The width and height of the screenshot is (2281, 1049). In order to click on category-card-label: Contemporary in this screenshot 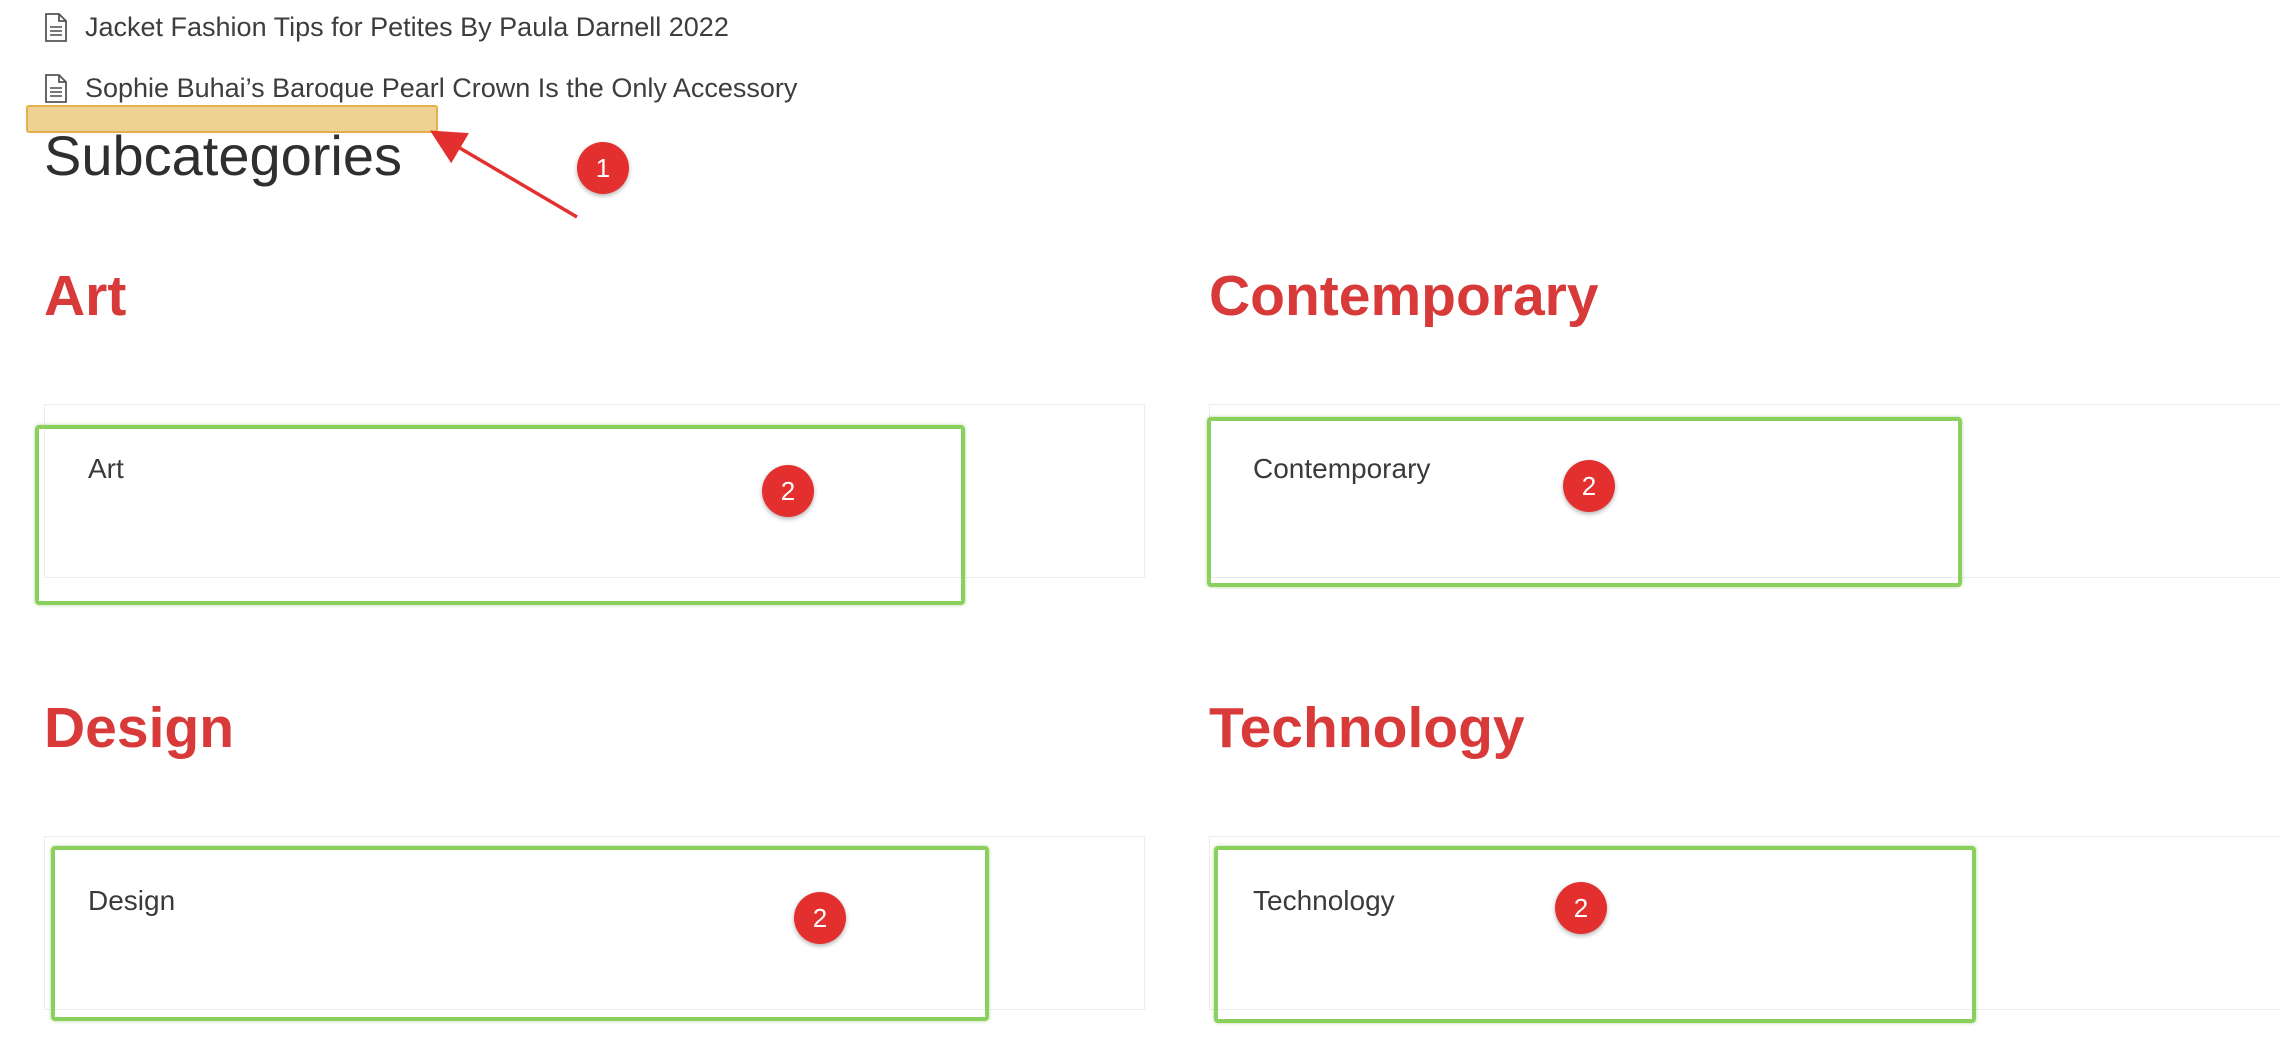, I will do `click(1342, 468)`.